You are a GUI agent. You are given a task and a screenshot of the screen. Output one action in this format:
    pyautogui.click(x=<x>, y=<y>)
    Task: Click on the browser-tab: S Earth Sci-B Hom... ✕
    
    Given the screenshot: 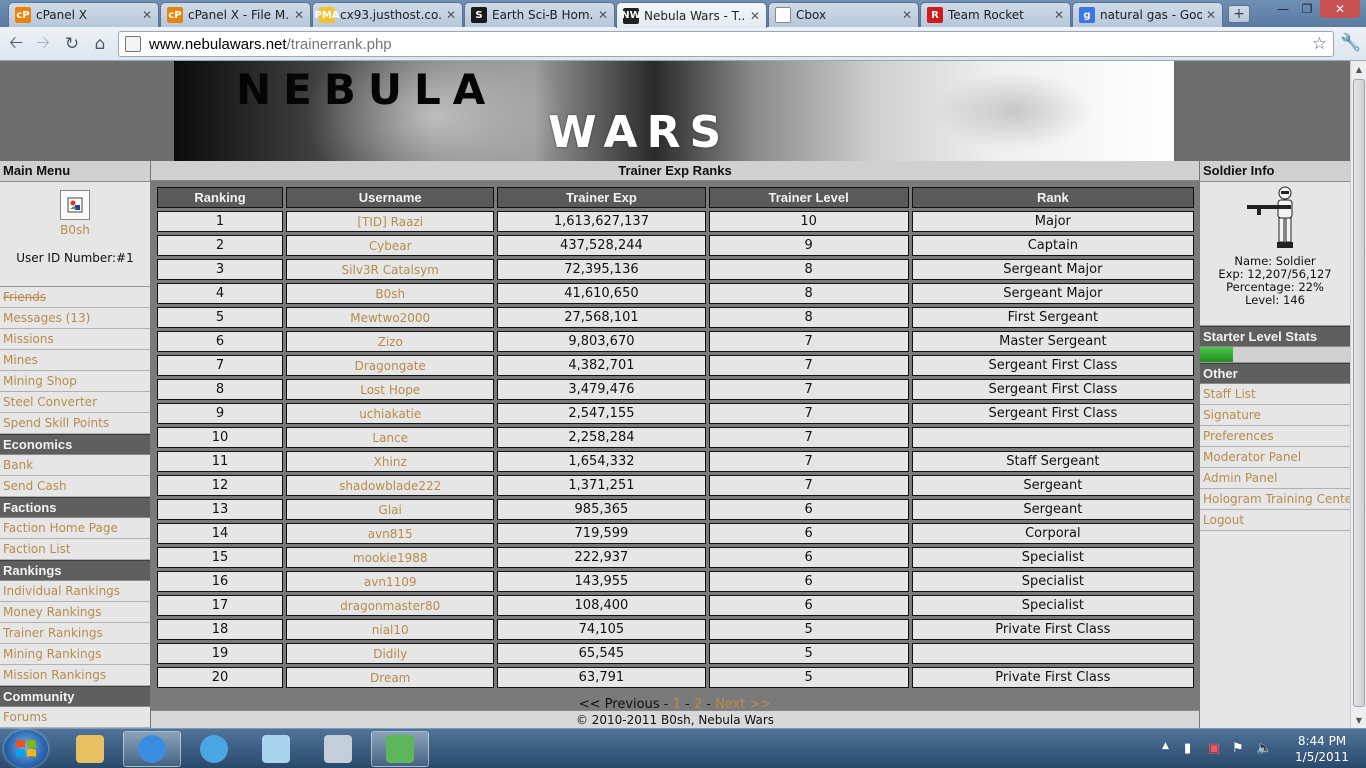 What is the action you would take?
    pyautogui.click(x=539, y=14)
    